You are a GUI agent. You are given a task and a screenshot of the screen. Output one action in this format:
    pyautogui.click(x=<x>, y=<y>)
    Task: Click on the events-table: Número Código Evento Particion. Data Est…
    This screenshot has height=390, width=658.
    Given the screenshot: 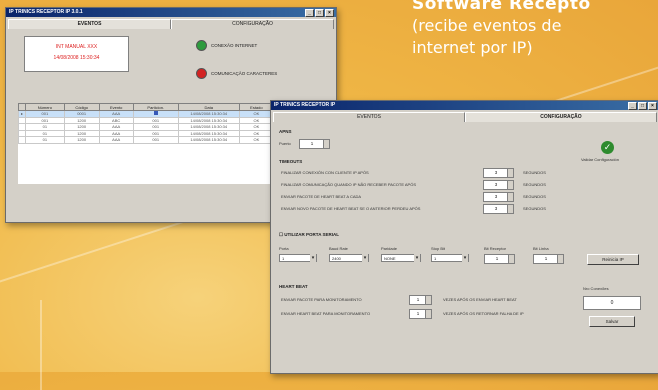 What is the action you would take?
    pyautogui.click(x=146, y=143)
    